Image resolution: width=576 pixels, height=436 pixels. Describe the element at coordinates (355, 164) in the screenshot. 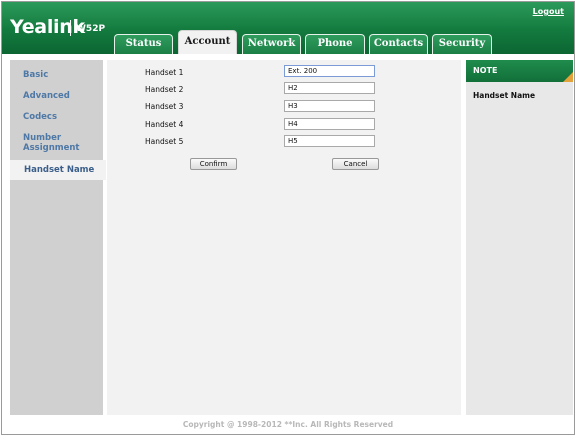

I see `cancel-button: Cancel` at that location.